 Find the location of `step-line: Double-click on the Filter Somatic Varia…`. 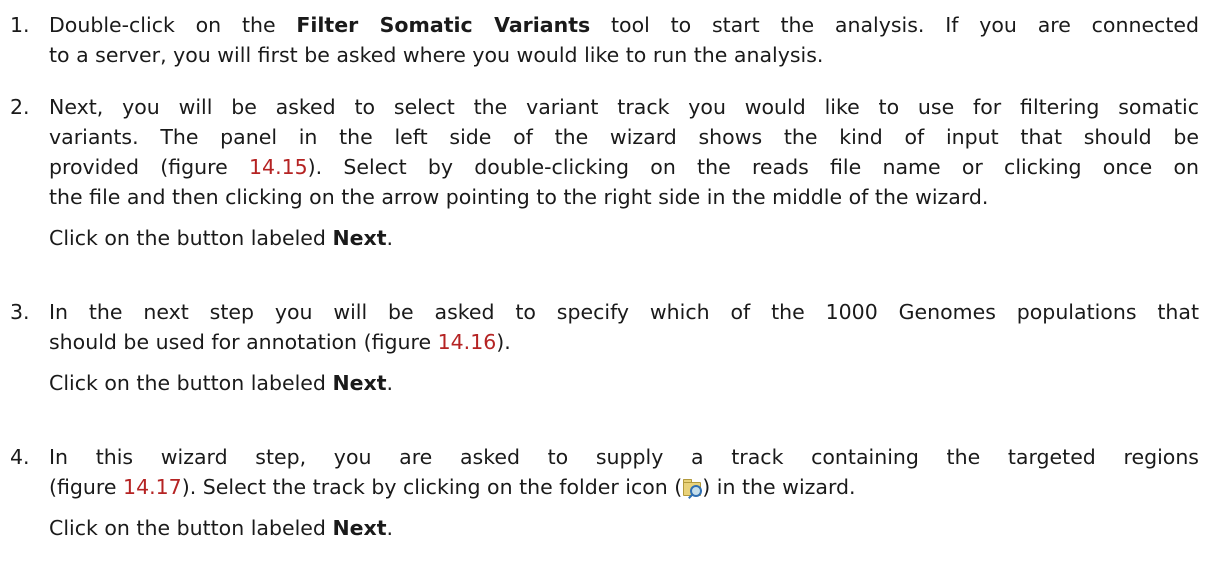

step-line: Double-click on the Filter Somatic Varia… is located at coordinates (624, 25).